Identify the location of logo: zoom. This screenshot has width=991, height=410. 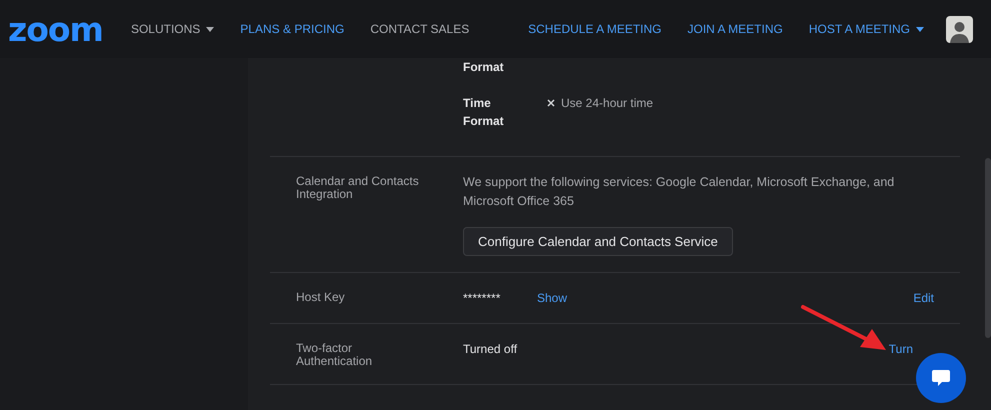
(55, 29).